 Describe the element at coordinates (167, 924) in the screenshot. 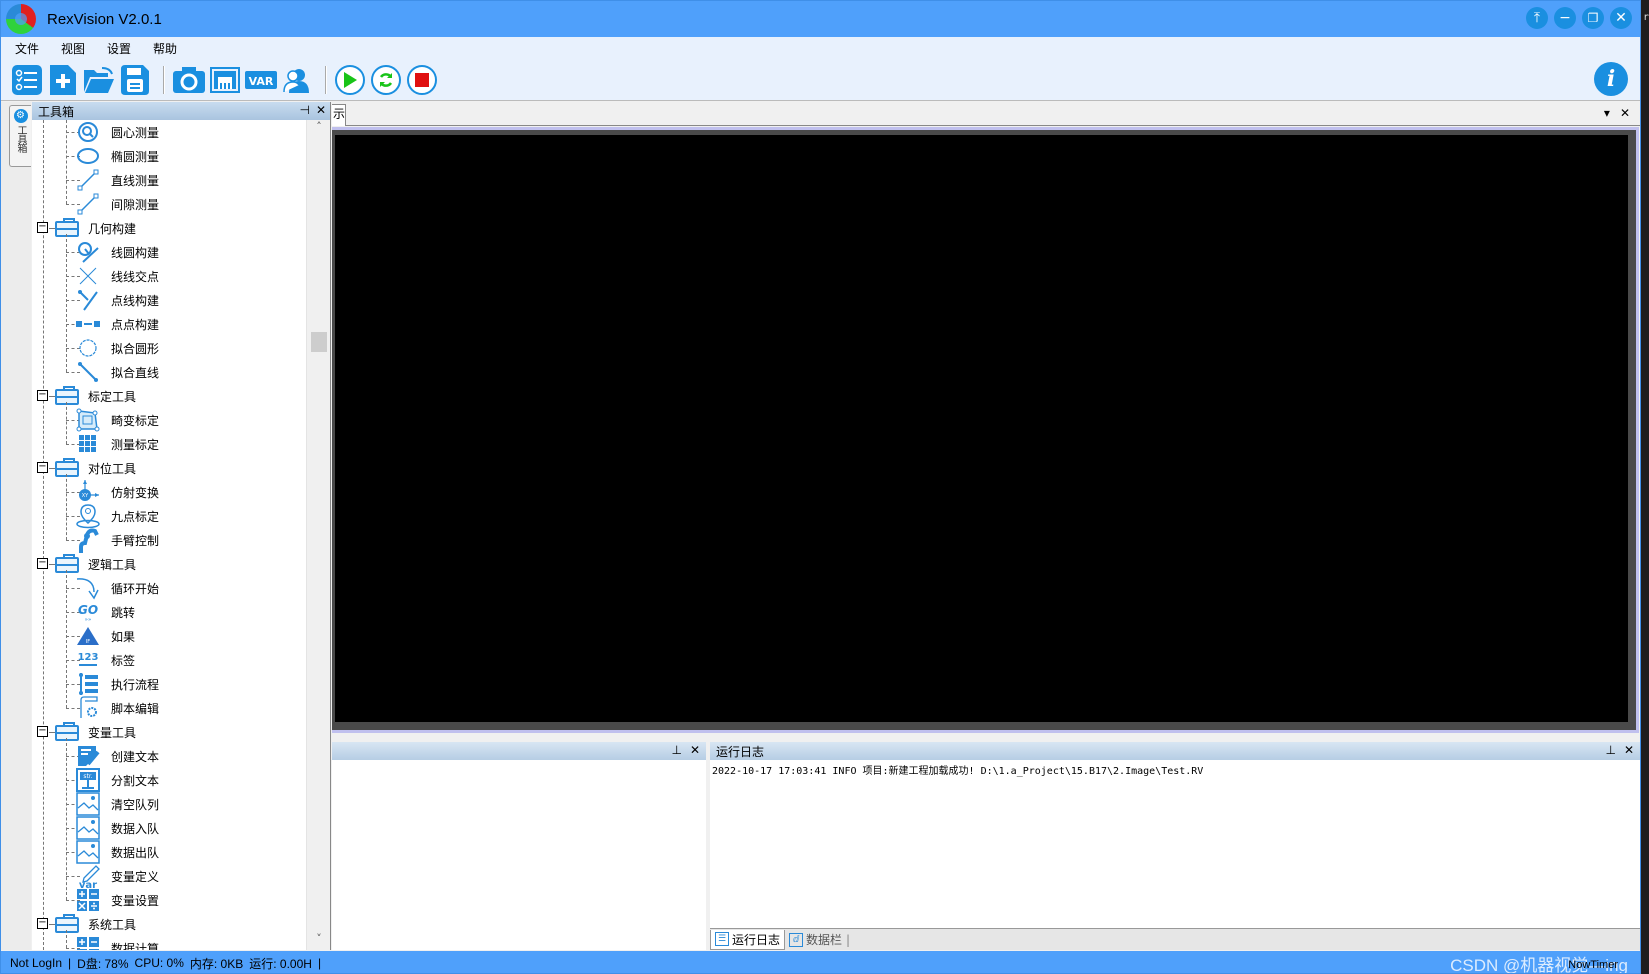

I see `tree-category: − 系统工具` at that location.